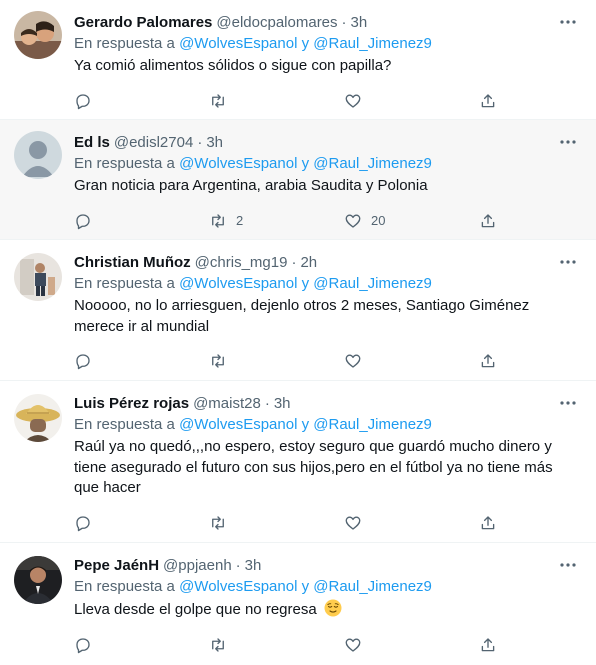 The height and width of the screenshot is (665, 596). Describe the element at coordinates (240, 220) in the screenshot. I see `retweet-count: 2` at that location.